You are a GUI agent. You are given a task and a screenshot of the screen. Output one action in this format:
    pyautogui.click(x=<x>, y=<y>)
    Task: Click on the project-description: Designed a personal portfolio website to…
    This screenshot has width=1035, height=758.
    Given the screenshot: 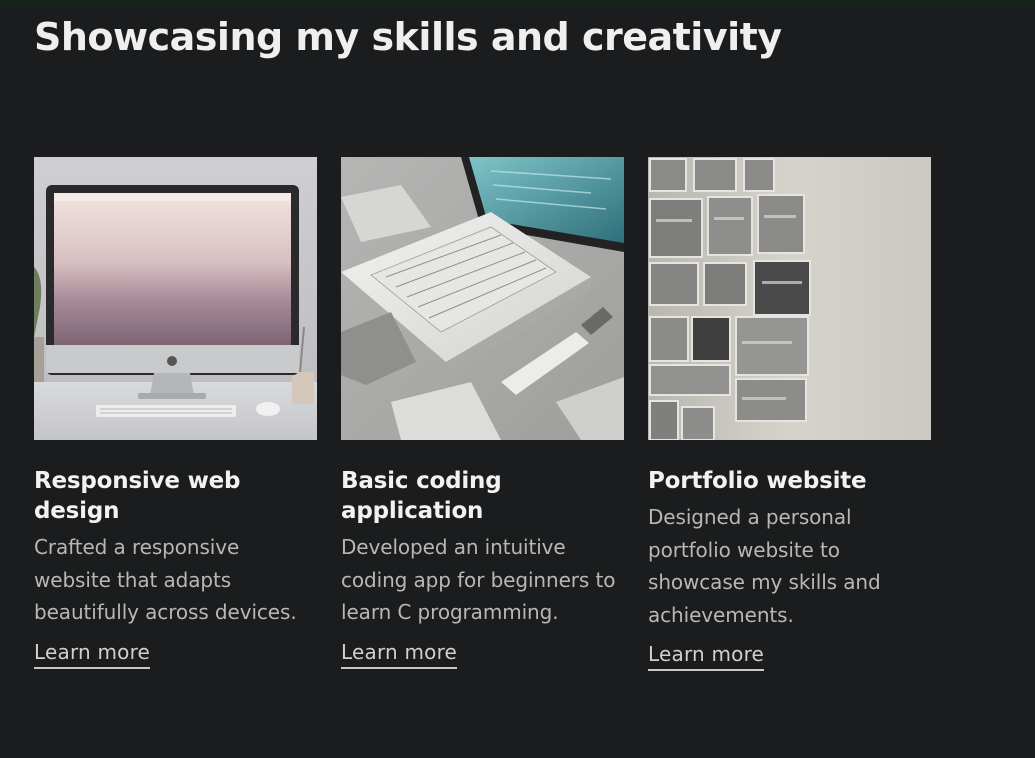 What is the action you would take?
    pyautogui.click(x=764, y=566)
    